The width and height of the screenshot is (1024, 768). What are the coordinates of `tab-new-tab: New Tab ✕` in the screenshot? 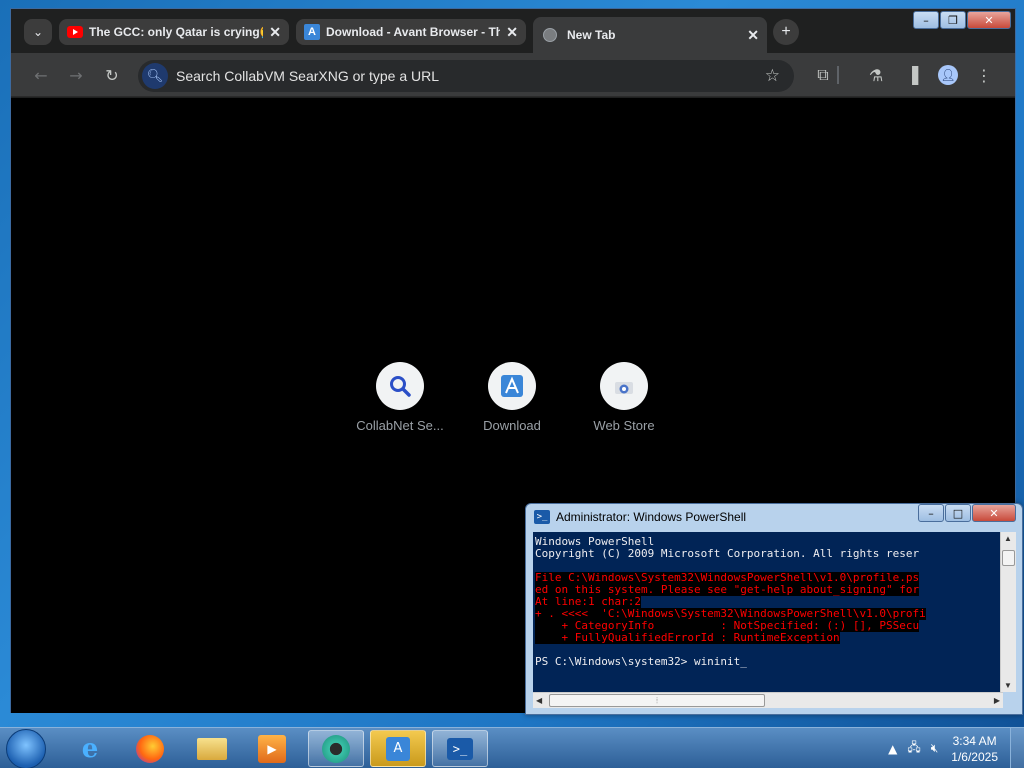 It's located at (650, 35).